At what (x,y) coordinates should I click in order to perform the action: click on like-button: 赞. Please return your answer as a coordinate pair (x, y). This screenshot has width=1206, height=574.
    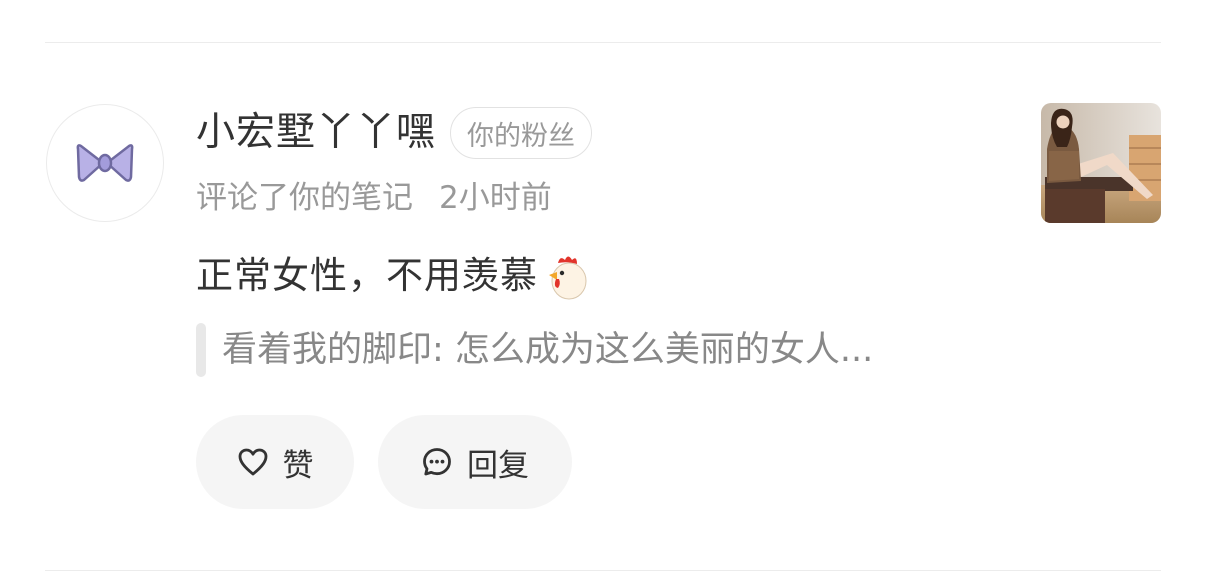
    Looking at the image, I should click on (275, 462).